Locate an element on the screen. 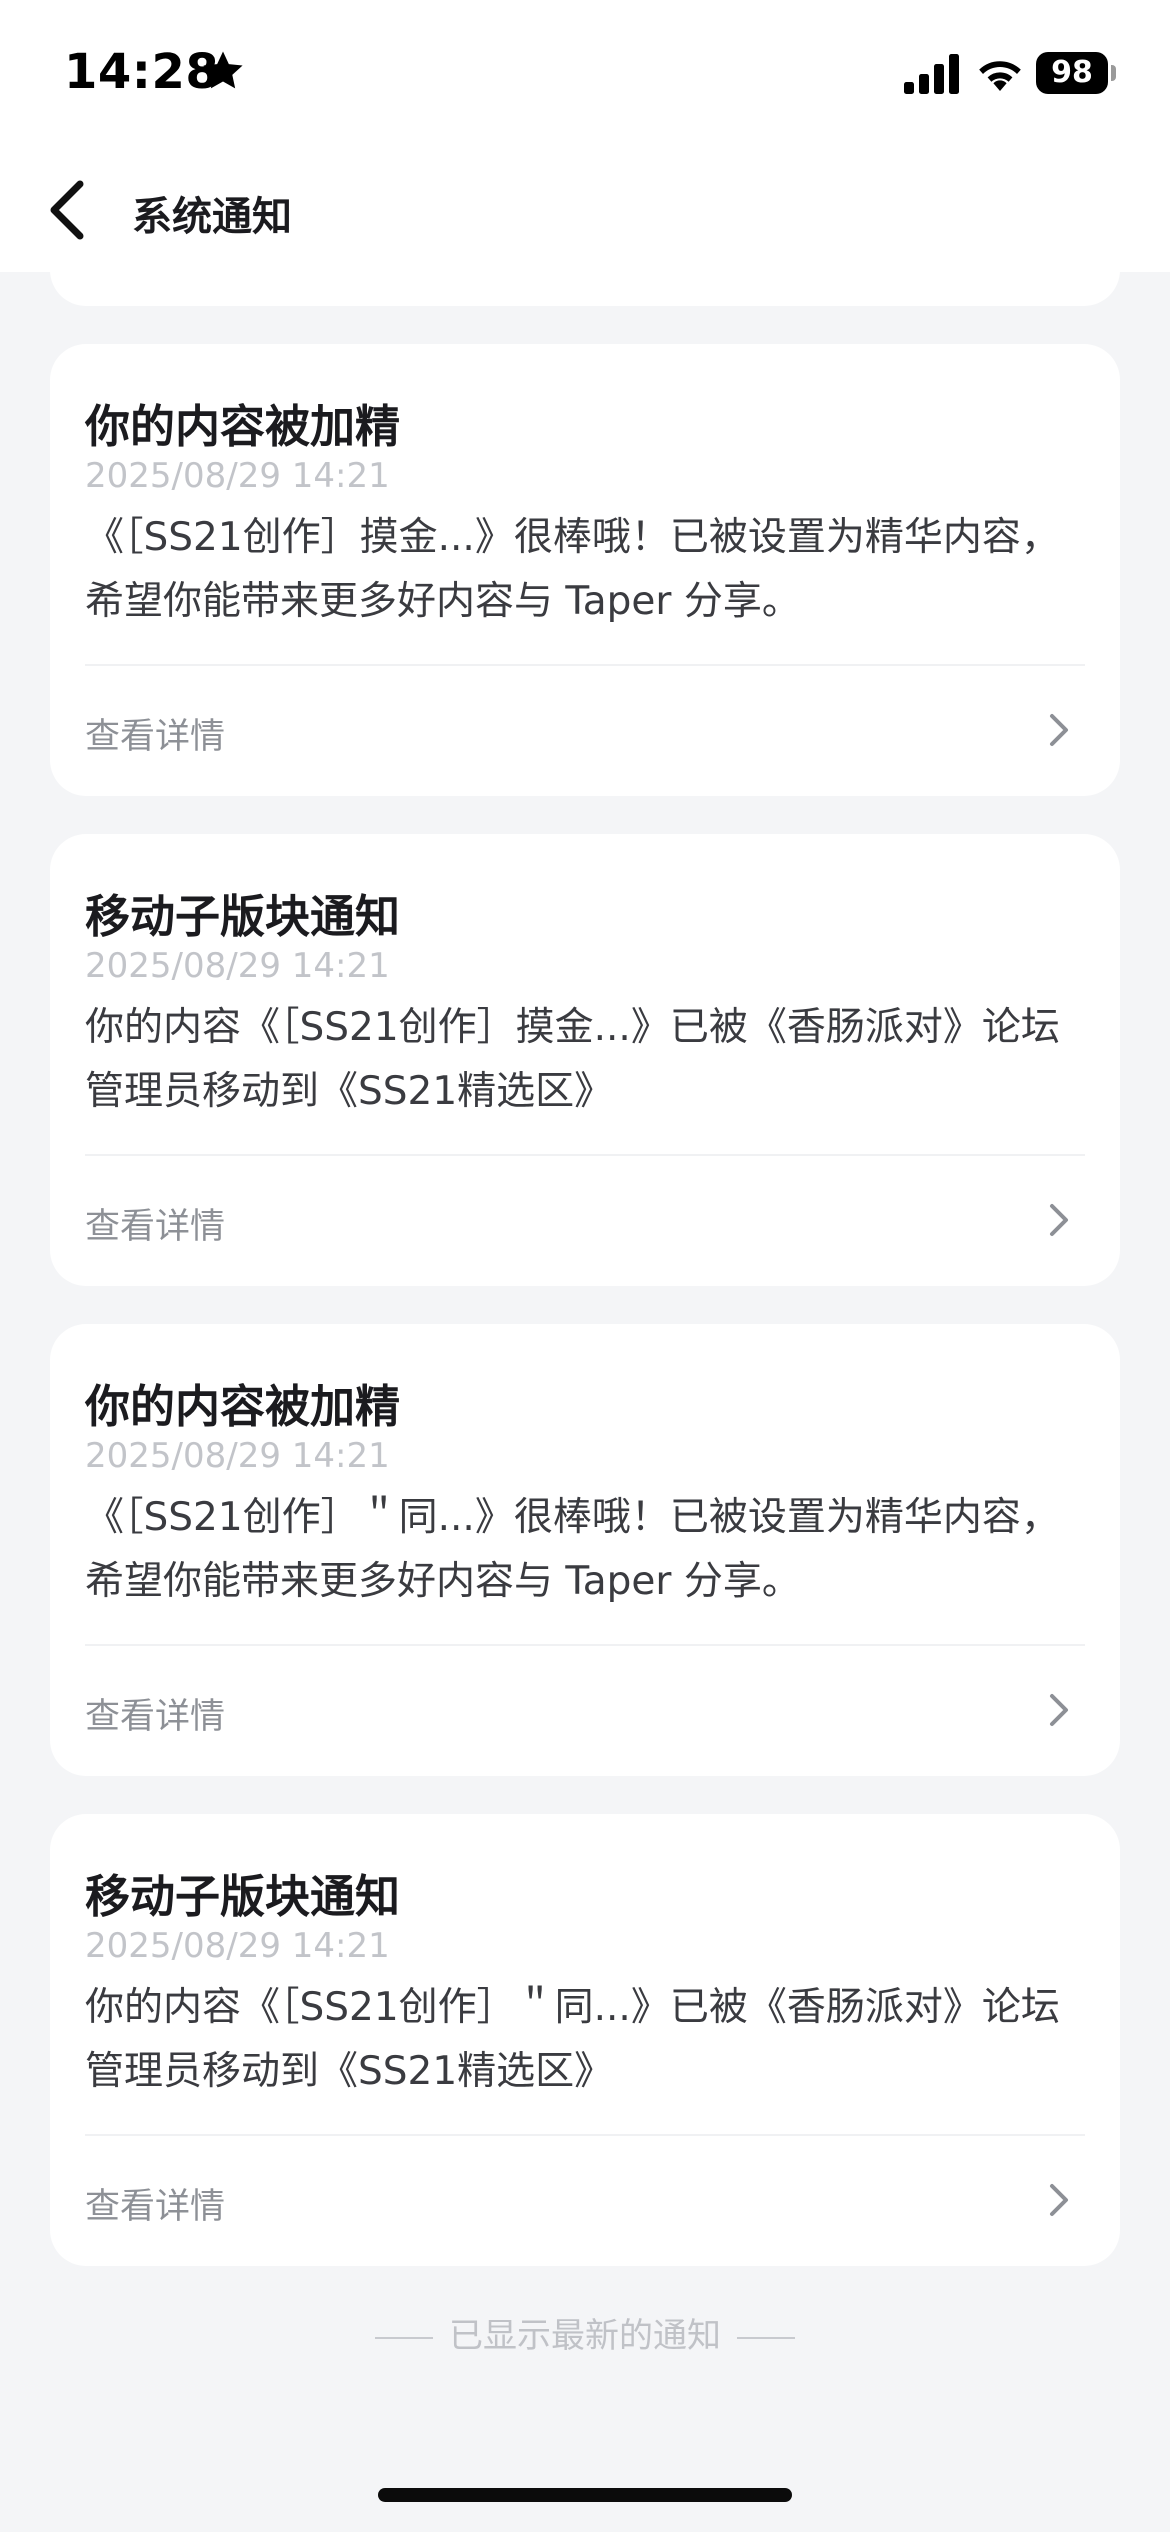 Image resolution: width=1170 pixels, height=2532 pixels. star-icon is located at coordinates (223, 70).